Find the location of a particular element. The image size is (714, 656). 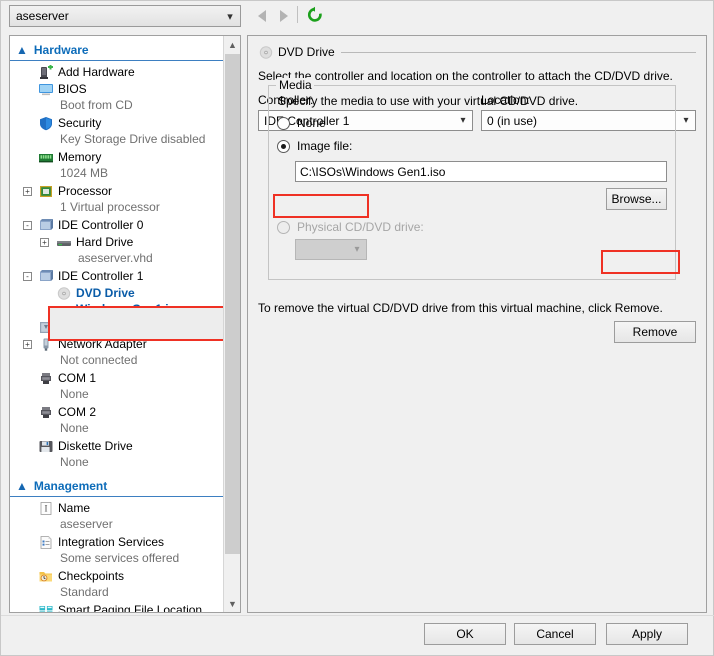

physical-drive-combobox: ▾ is located at coordinates (331, 249).